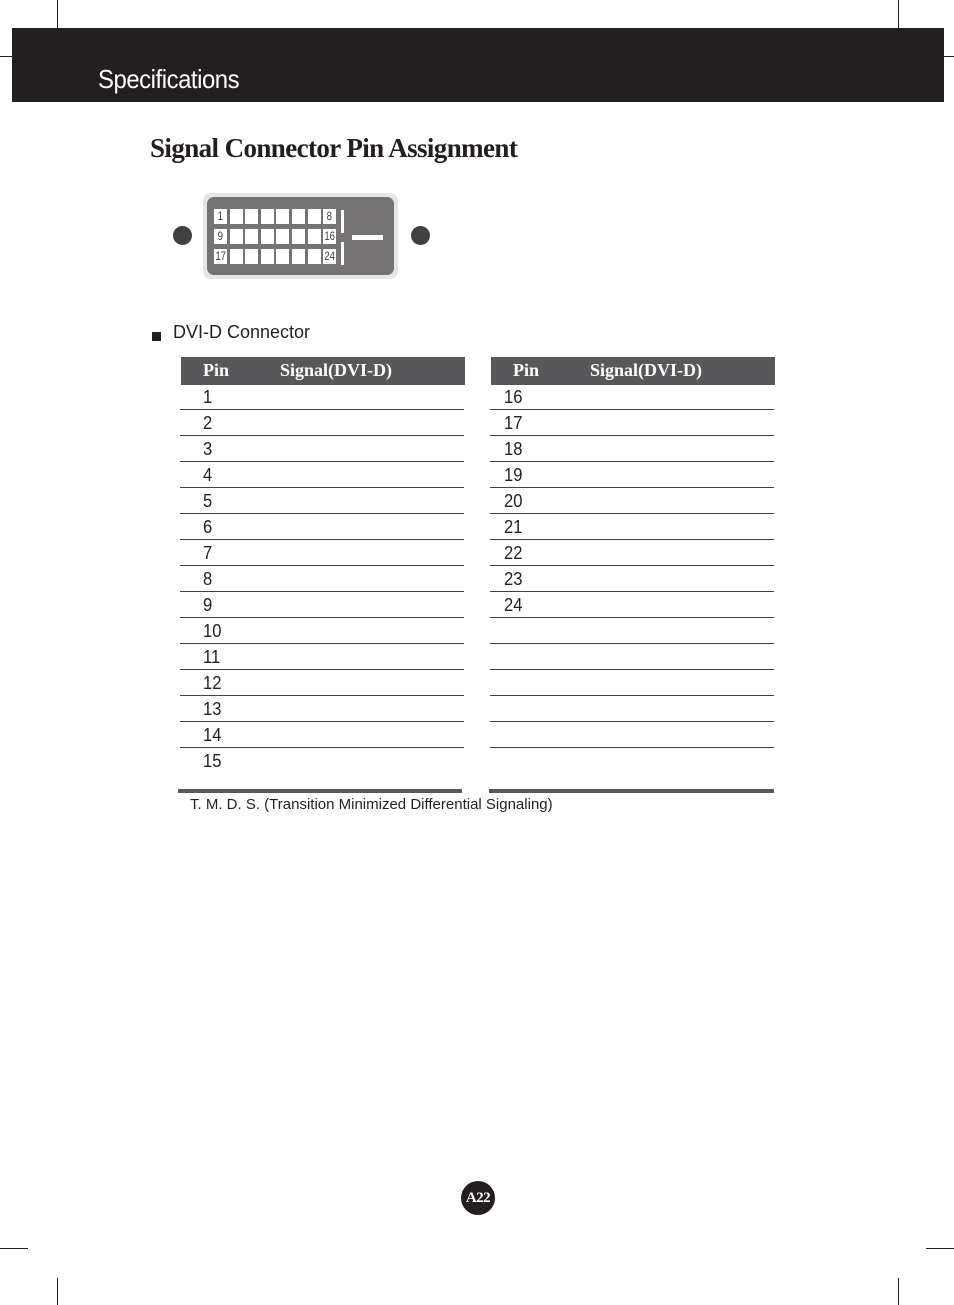 The image size is (954, 1305). What do you see at coordinates (208, 475) in the screenshot?
I see `pin-number: 4` at bounding box center [208, 475].